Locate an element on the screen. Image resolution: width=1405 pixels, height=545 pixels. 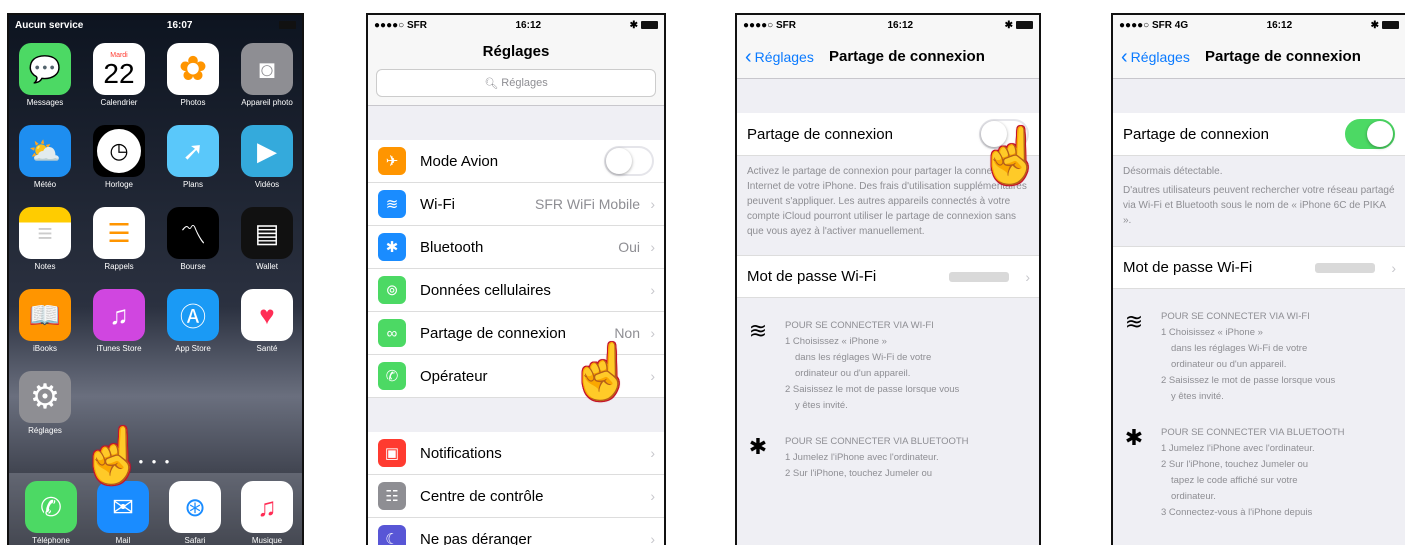
settings-row-do-not-disturb: ☾ Ne pas déranger › is located at coordinates (516, 531).